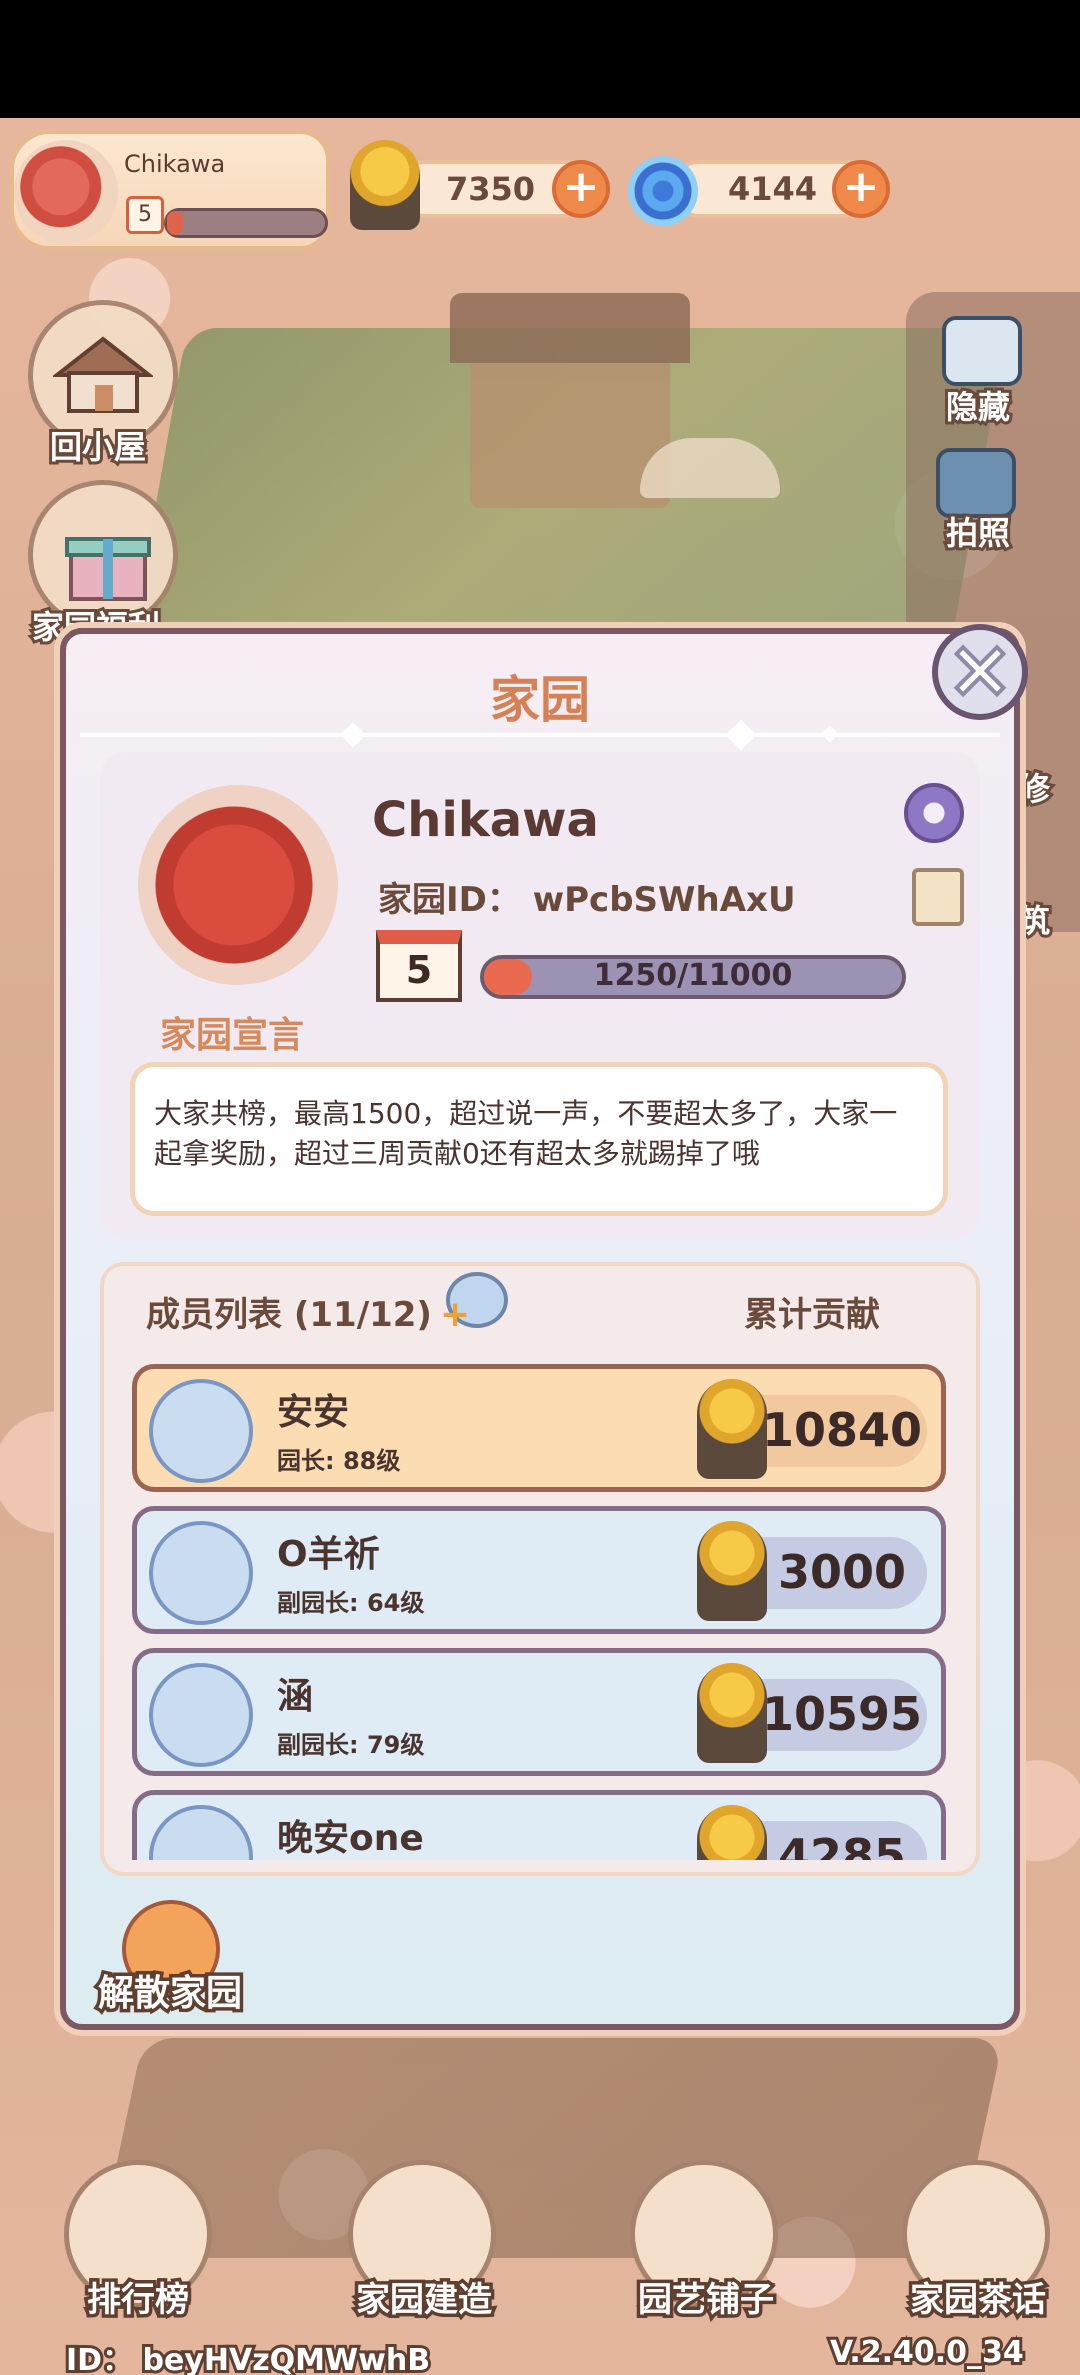 This screenshot has height=2375, width=1080. I want to click on member-role: 园长: 88级, so click(339, 1461).